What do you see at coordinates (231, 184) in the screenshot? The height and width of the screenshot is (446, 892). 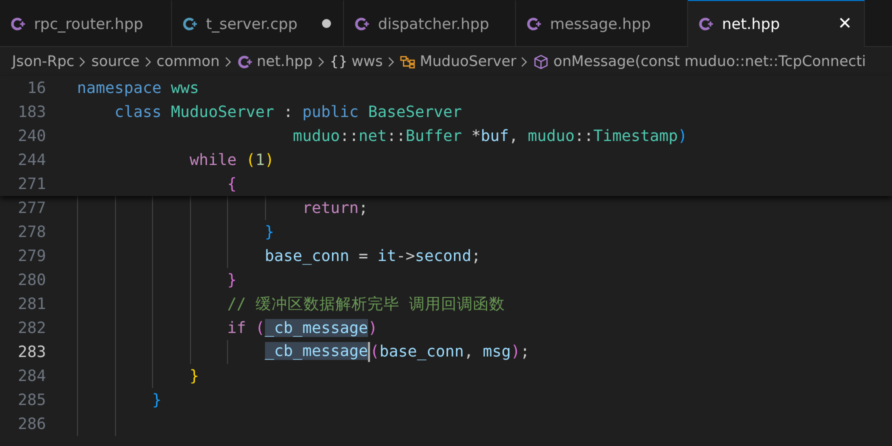 I see `code-line: {` at bounding box center [231, 184].